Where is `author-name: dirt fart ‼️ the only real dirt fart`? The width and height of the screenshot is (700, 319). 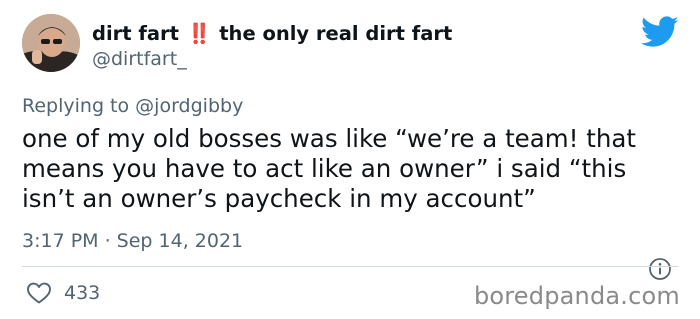 author-name: dirt fart ‼️ the only real dirt fart is located at coordinates (272, 33).